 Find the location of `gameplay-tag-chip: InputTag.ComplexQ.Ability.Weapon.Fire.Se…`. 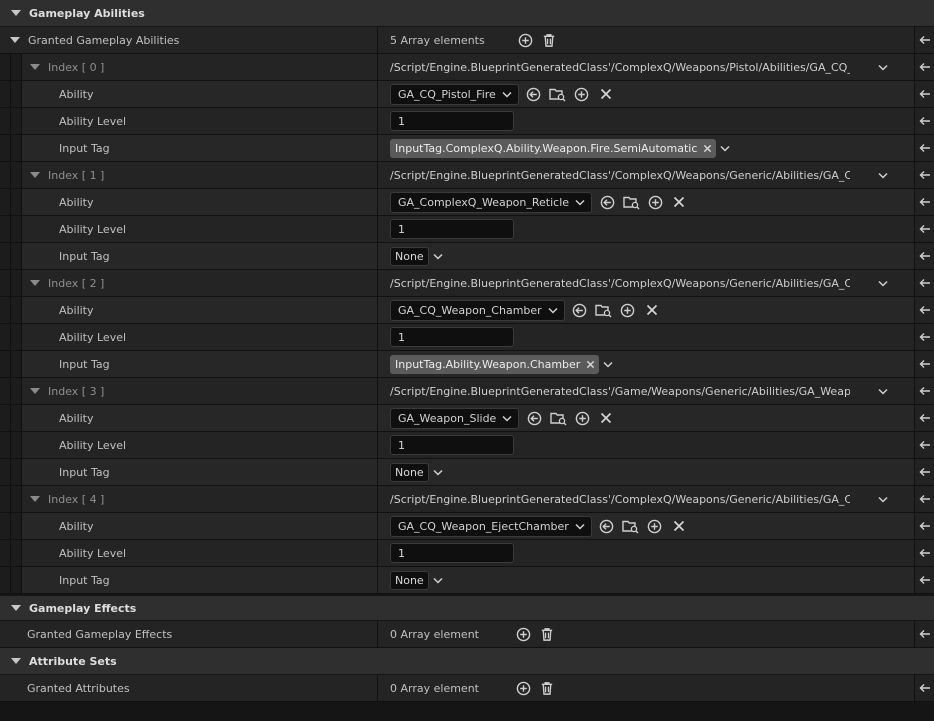

gameplay-tag-chip: InputTag.ComplexQ.Ability.Weapon.Fire.Se… is located at coordinates (553, 148).